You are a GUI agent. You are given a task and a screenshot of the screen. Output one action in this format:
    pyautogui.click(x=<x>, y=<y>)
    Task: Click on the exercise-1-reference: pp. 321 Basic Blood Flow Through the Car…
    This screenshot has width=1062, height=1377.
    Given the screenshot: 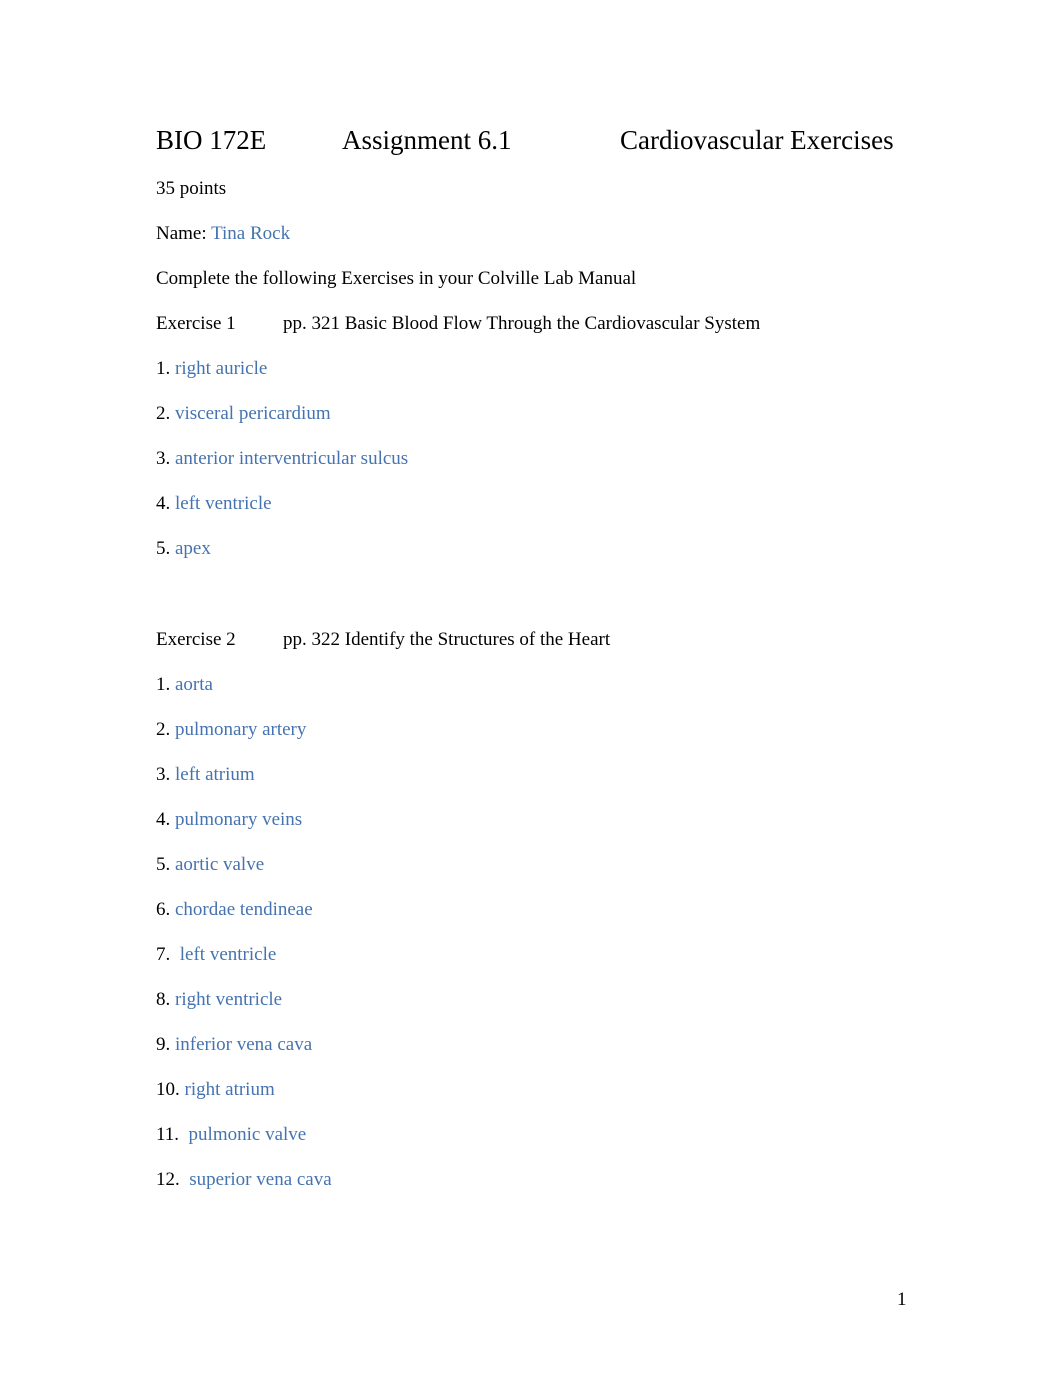 What is the action you would take?
    pyautogui.click(x=522, y=323)
    